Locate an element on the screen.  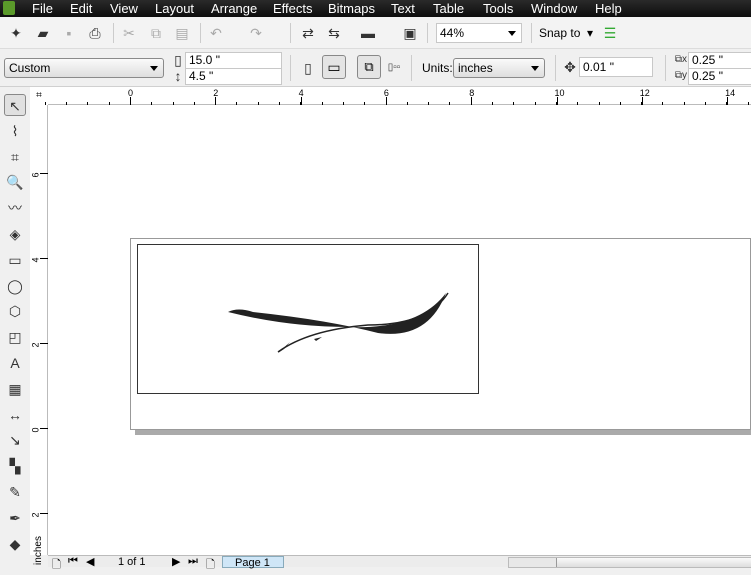
paste-icon: ▤ is located at coordinates (182, 33).